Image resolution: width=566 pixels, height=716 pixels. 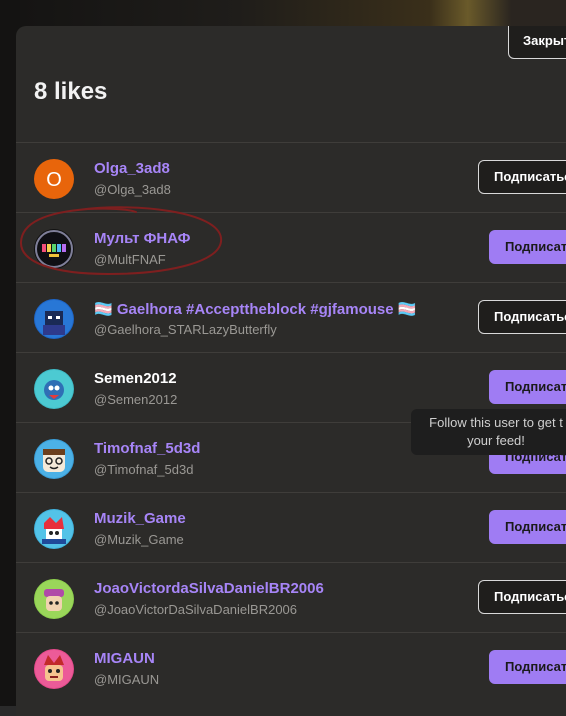 I want to click on svg-text: O, so click(x=54, y=180).